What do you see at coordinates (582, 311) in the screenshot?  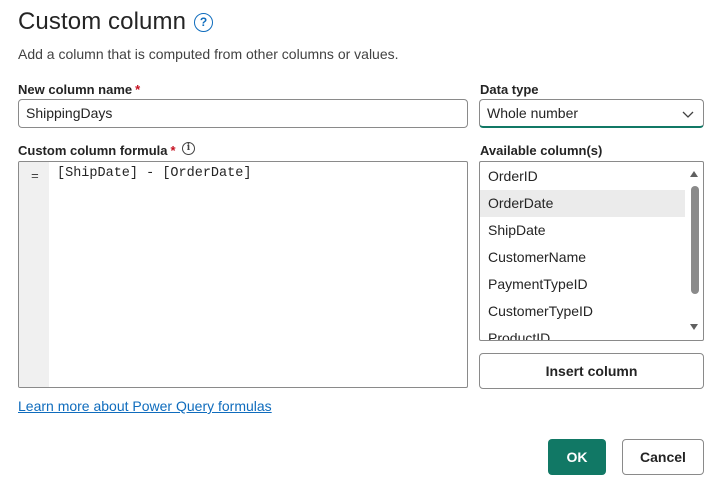 I see `column-list-item: CustomerTypeID` at bounding box center [582, 311].